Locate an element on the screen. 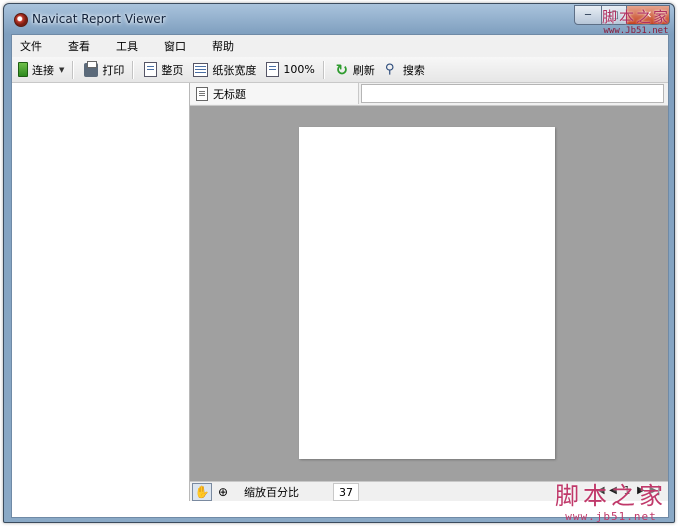 This screenshot has width=678, height=527. refresh-label: 刷新 is located at coordinates (363, 70).